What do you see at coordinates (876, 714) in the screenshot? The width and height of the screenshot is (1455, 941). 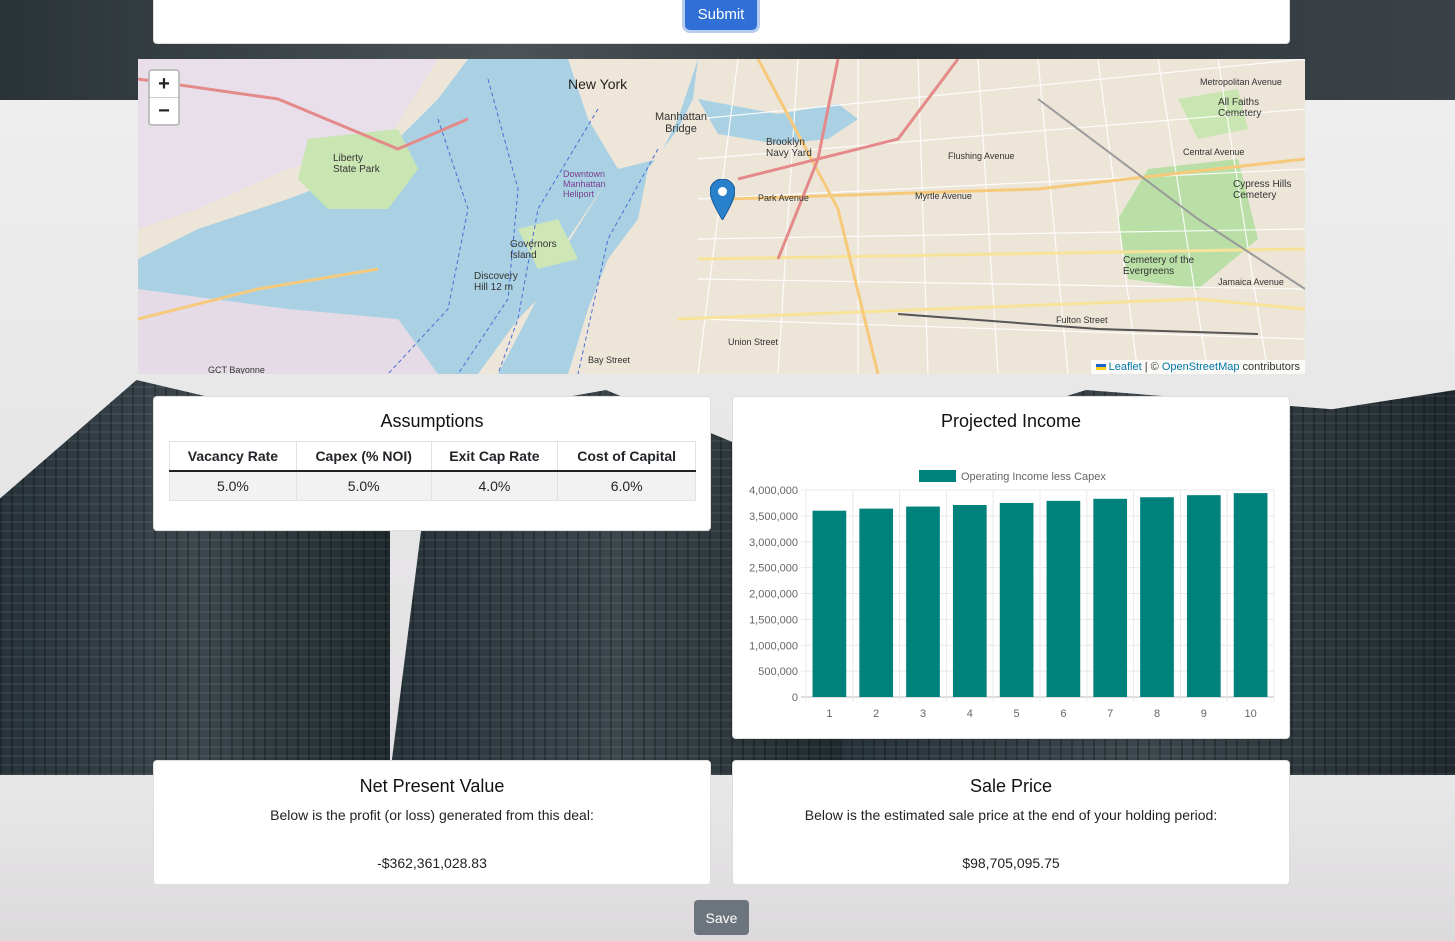 I see `x-tick-label: 2` at bounding box center [876, 714].